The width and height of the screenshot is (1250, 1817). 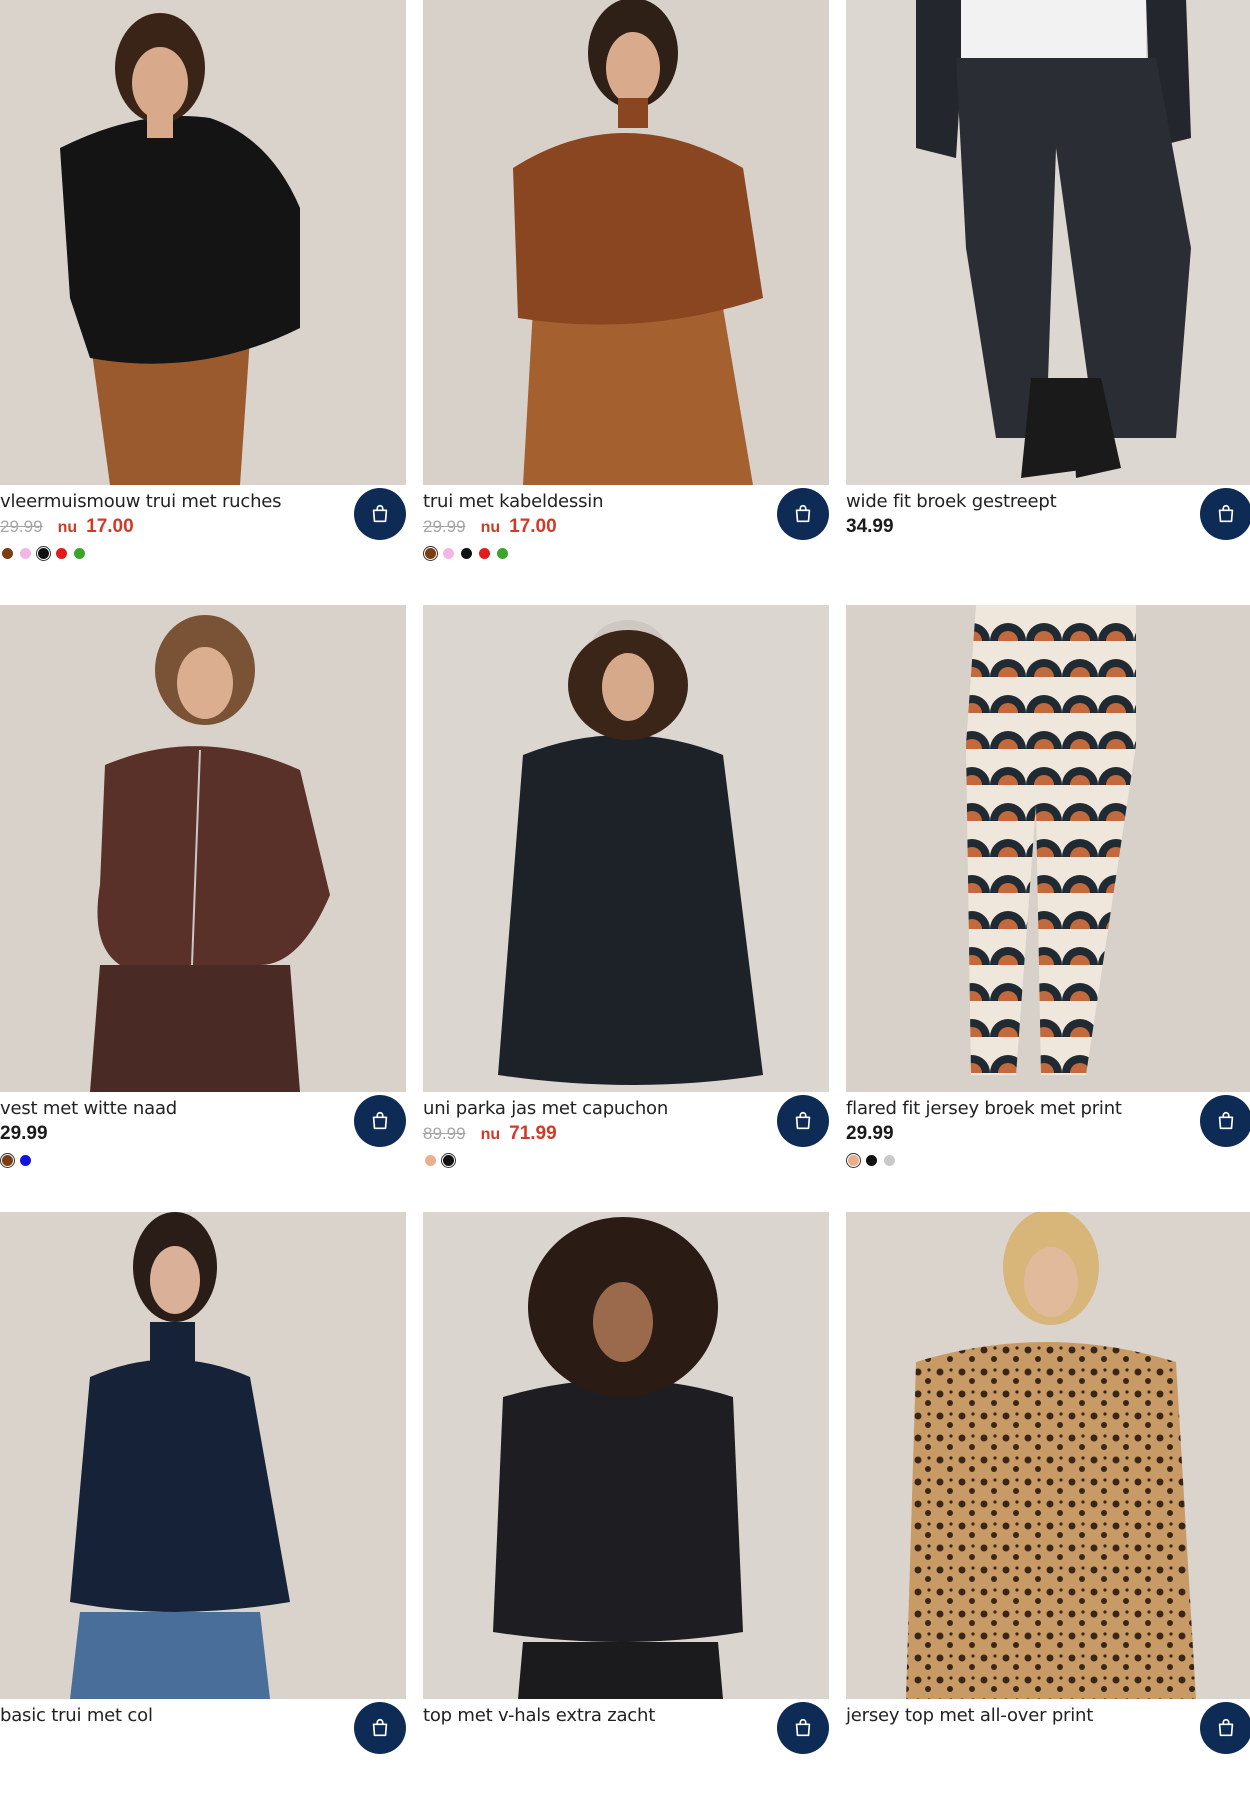 I want to click on product-card: basic trui met col, so click(x=203, y=1514).